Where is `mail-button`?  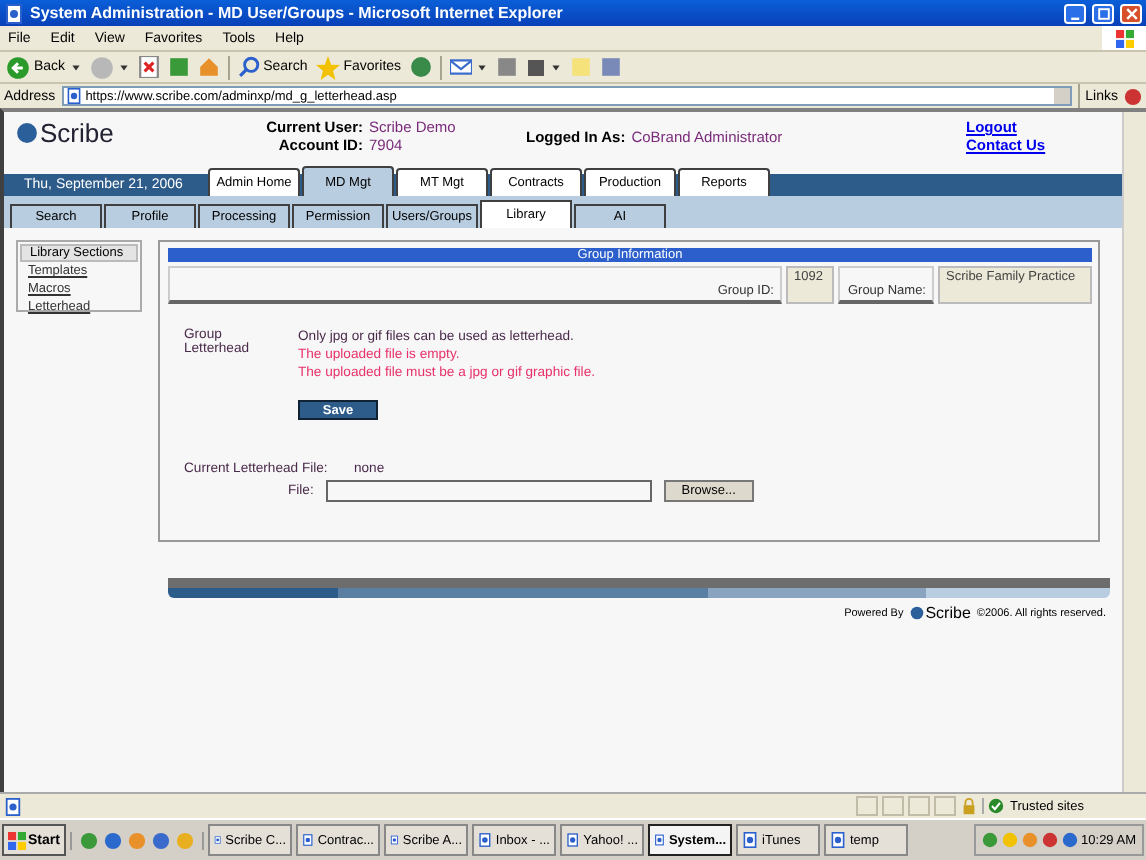
mail-button is located at coordinates (468, 67).